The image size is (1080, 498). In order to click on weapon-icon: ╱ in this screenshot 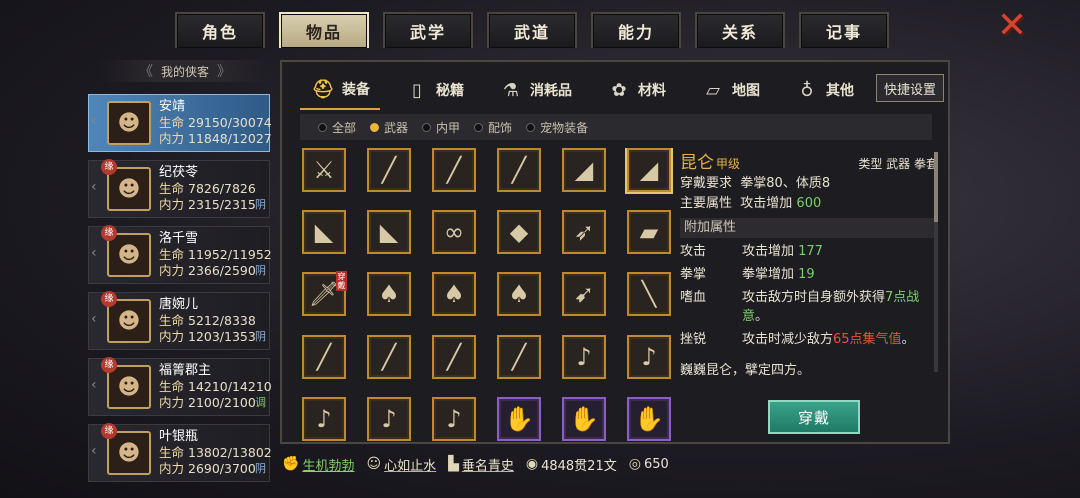, I will do `click(454, 356)`.